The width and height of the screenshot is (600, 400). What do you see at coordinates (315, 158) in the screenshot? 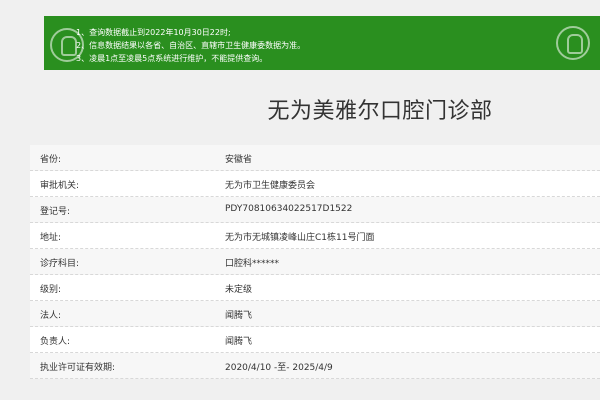
I see `table-row-province: 省份: 安徽省` at bounding box center [315, 158].